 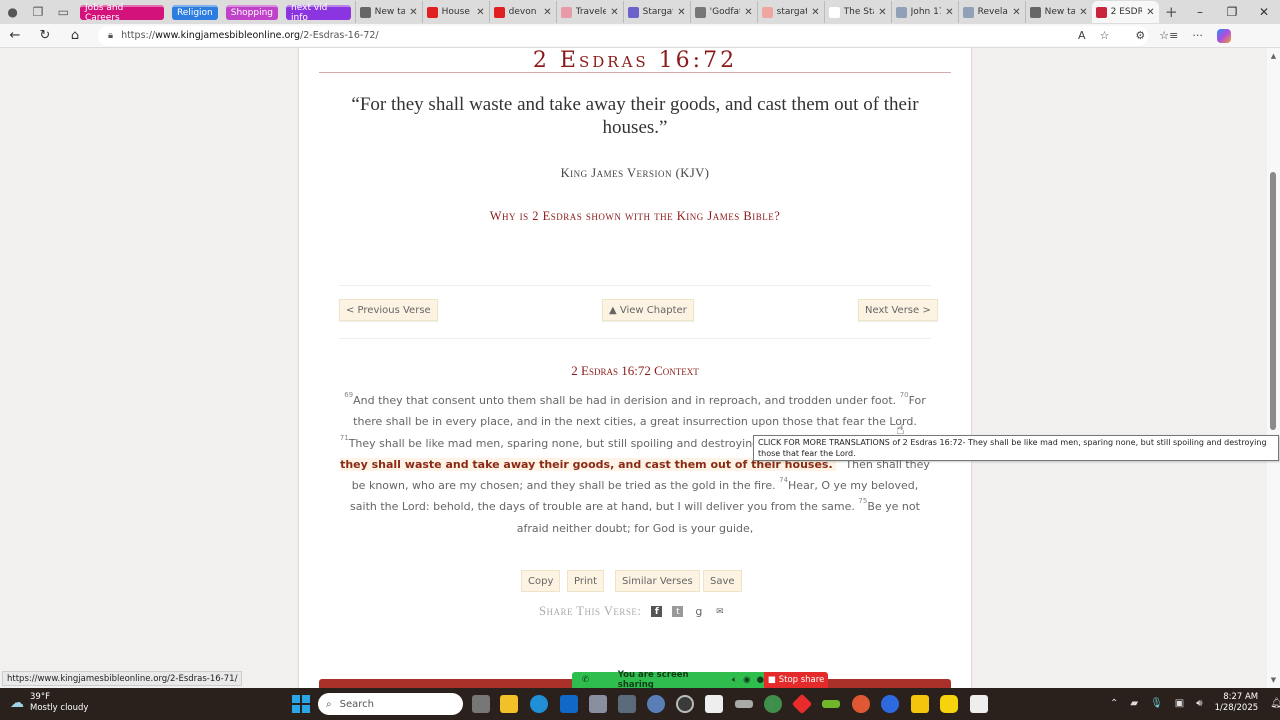 I want to click on scrollbar-thumb, so click(x=1273, y=301).